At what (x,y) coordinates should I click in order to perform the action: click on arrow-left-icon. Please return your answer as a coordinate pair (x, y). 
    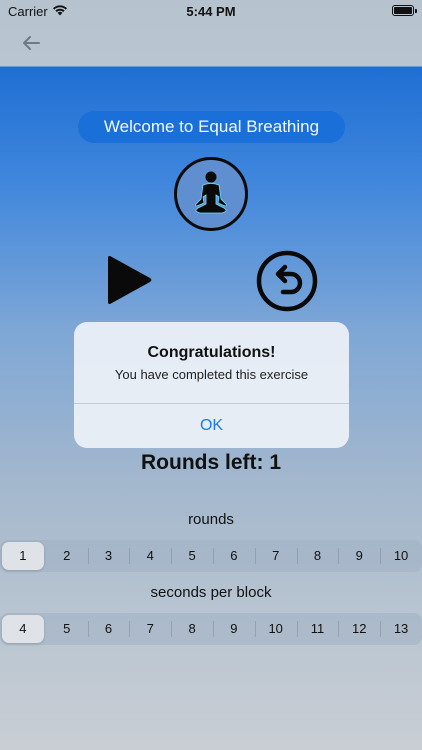
    Looking at the image, I should click on (31, 43).